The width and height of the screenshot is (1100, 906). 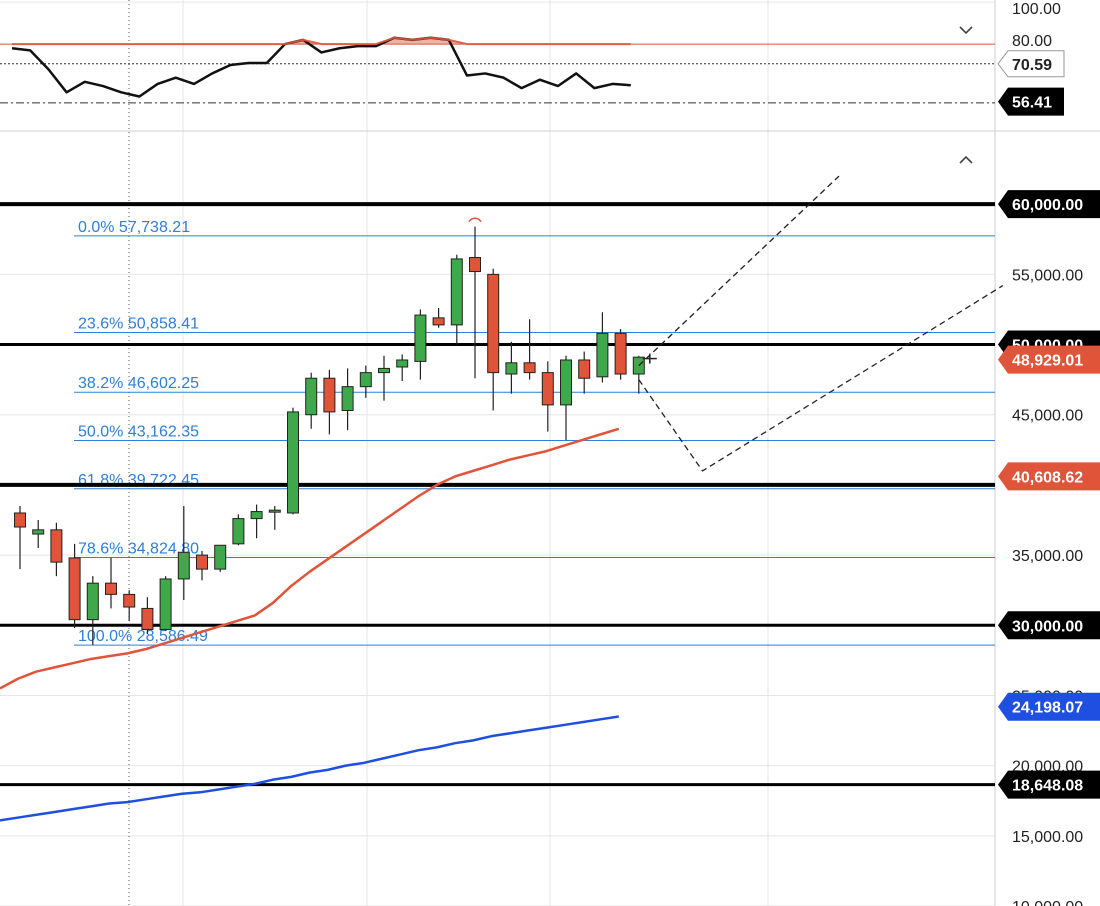 I want to click on price-tag-label-6: 18,648.08, so click(x=1047, y=786).